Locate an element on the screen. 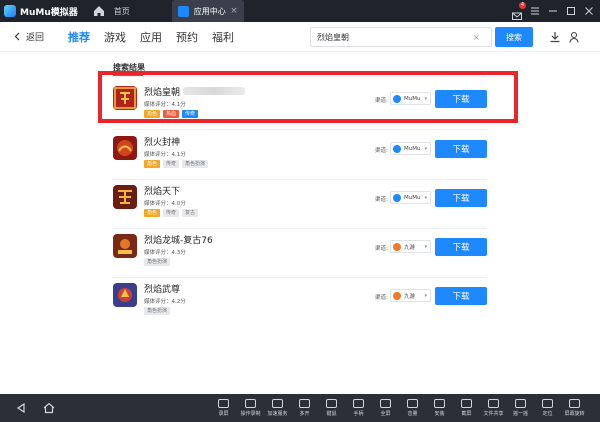 The image size is (600, 422). source-name: MuMu is located at coordinates (412, 148).